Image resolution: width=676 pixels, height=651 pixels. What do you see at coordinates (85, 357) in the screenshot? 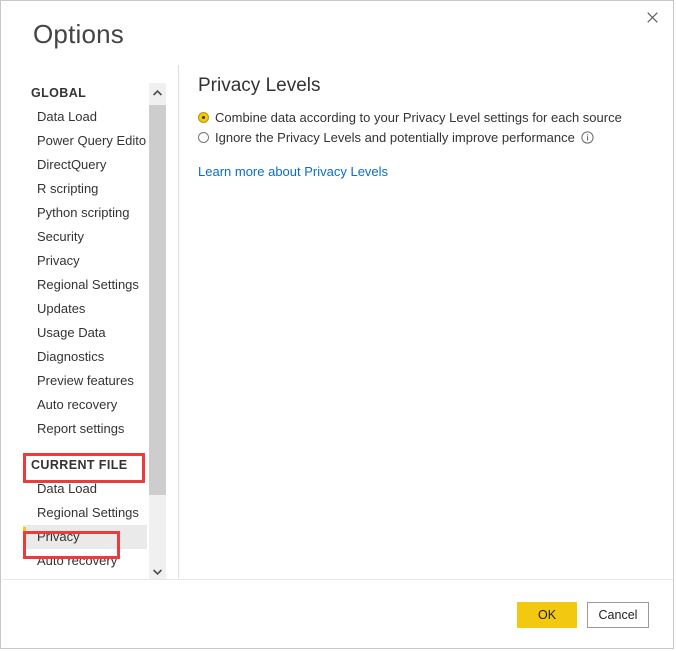
I see `sidebar-item-diagnostics: Diagnostics` at bounding box center [85, 357].